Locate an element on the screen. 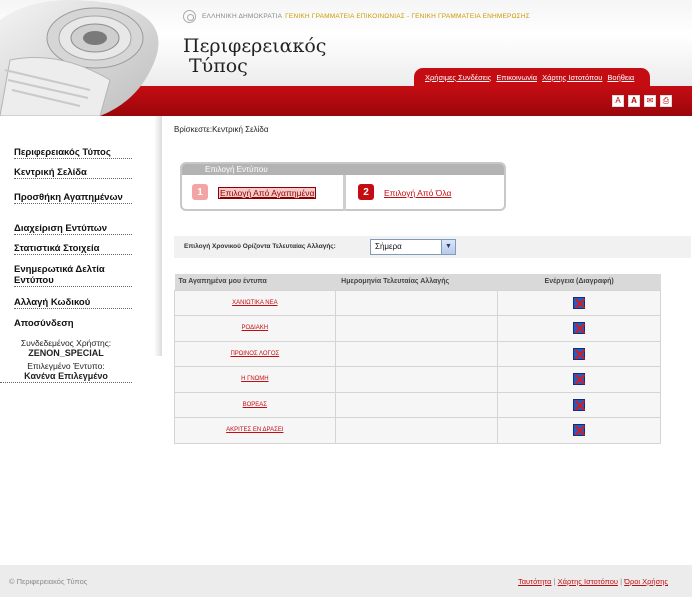 This screenshot has width=692, height=597. table-cell-name: ΠΡΩΙΝΟΣ ΛΟΓΟΣ is located at coordinates (255, 353).